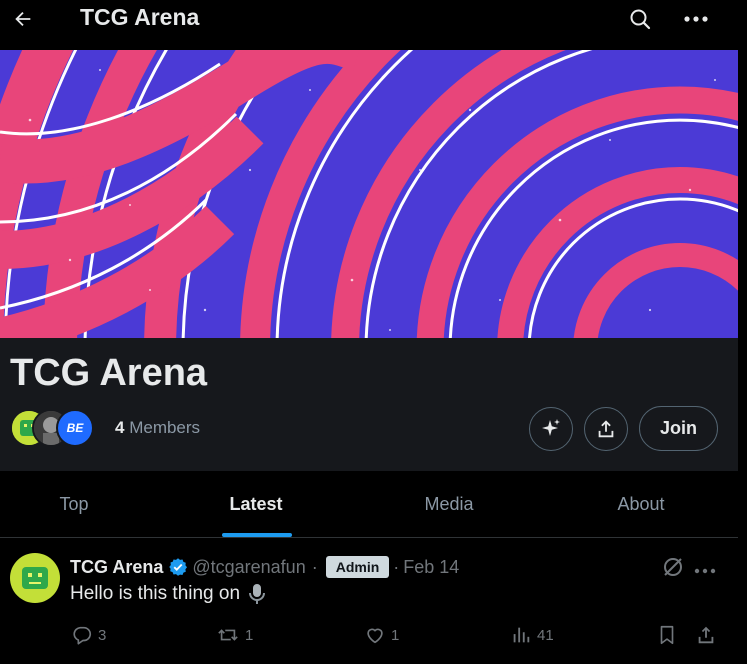 This screenshot has width=747, height=664. Describe the element at coordinates (155, 593) in the screenshot. I see `post-text-content: Hello is this thing on` at that location.